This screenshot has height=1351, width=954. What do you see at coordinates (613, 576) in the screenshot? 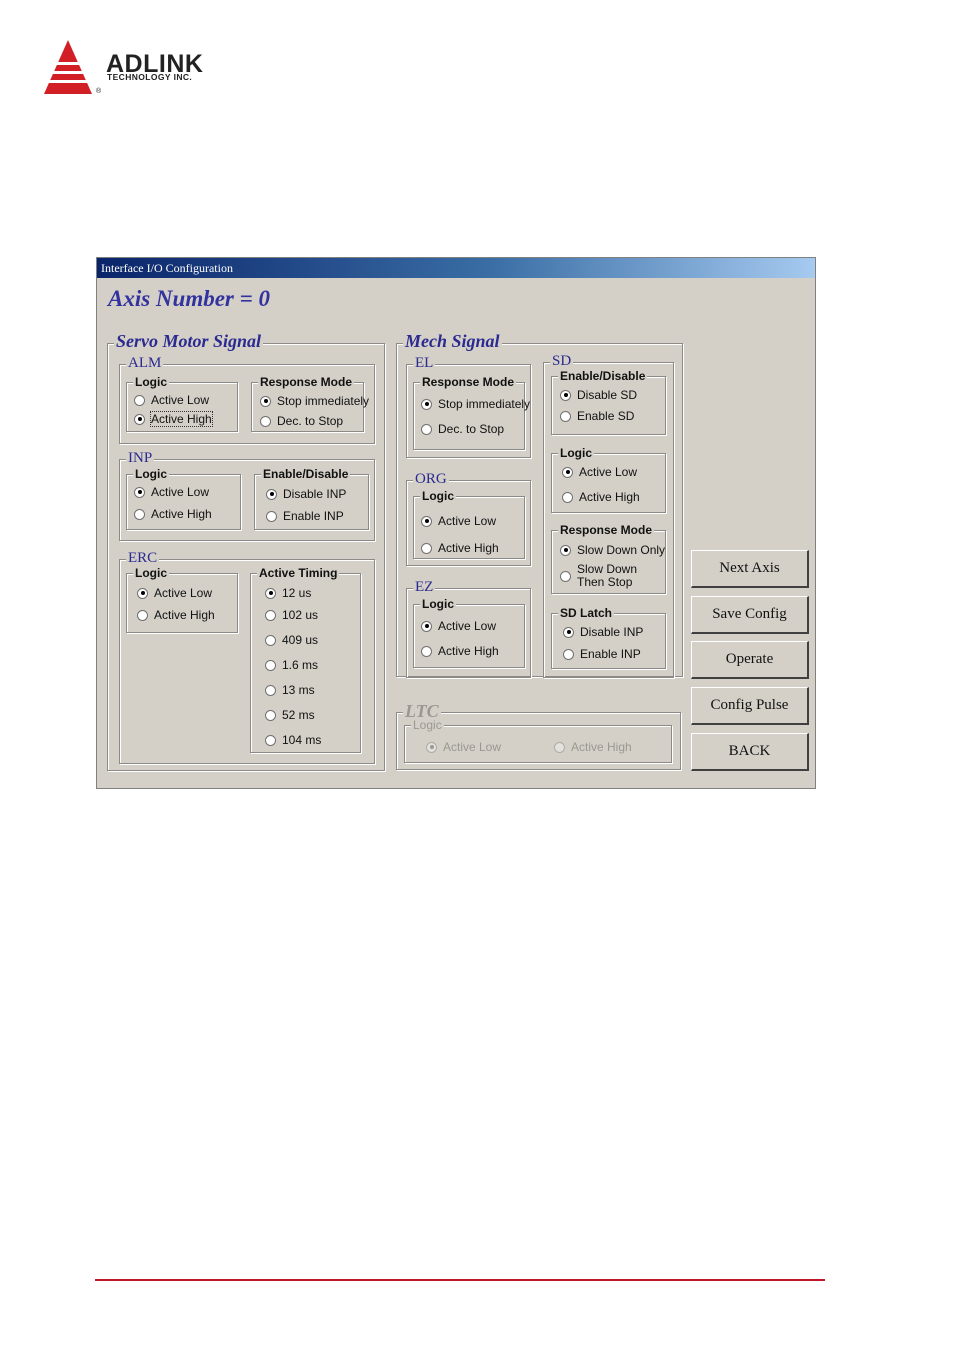
I see `sd-slow-down-then-stop-radio: Slow Down Then Stop` at bounding box center [613, 576].